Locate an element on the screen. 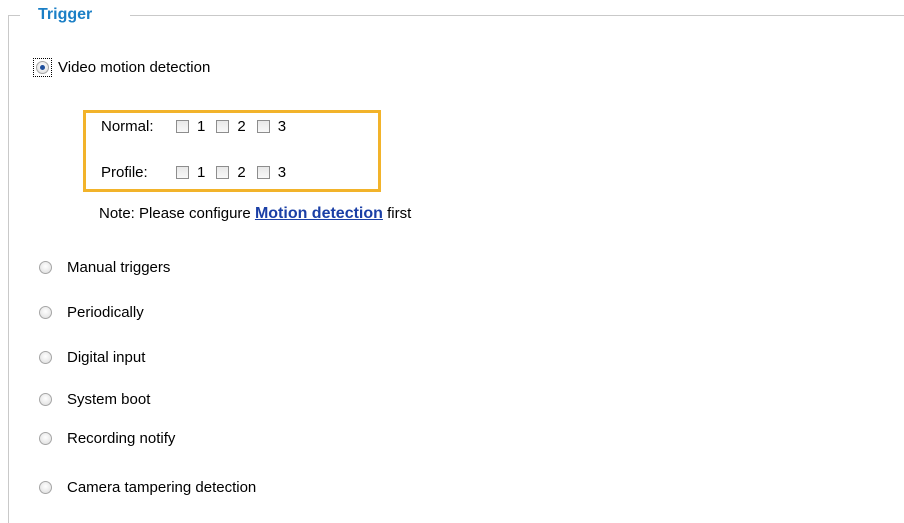 This screenshot has width=904, height=523. normal-windows-row: Normal: 1 2 3 is located at coordinates (199, 126).